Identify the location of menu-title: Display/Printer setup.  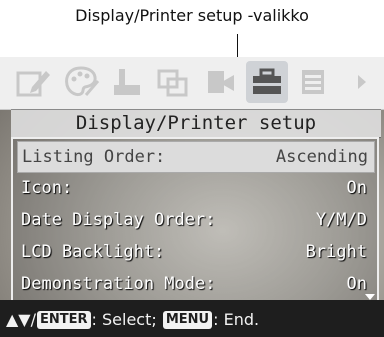
(196, 123).